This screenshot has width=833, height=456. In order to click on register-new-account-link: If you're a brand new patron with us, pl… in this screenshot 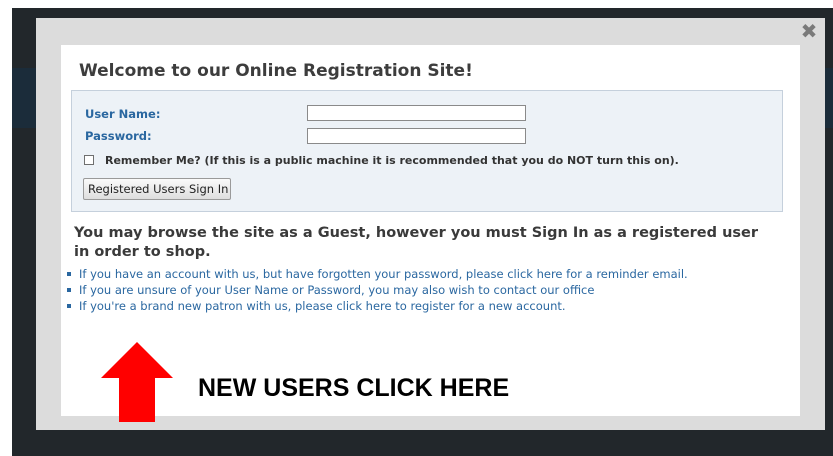, I will do `click(322, 306)`.